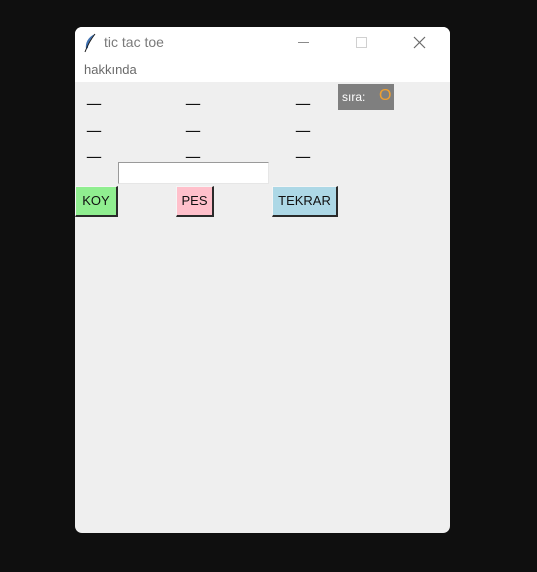 The height and width of the screenshot is (572, 537). I want to click on maximize-icon, so click(361, 42).